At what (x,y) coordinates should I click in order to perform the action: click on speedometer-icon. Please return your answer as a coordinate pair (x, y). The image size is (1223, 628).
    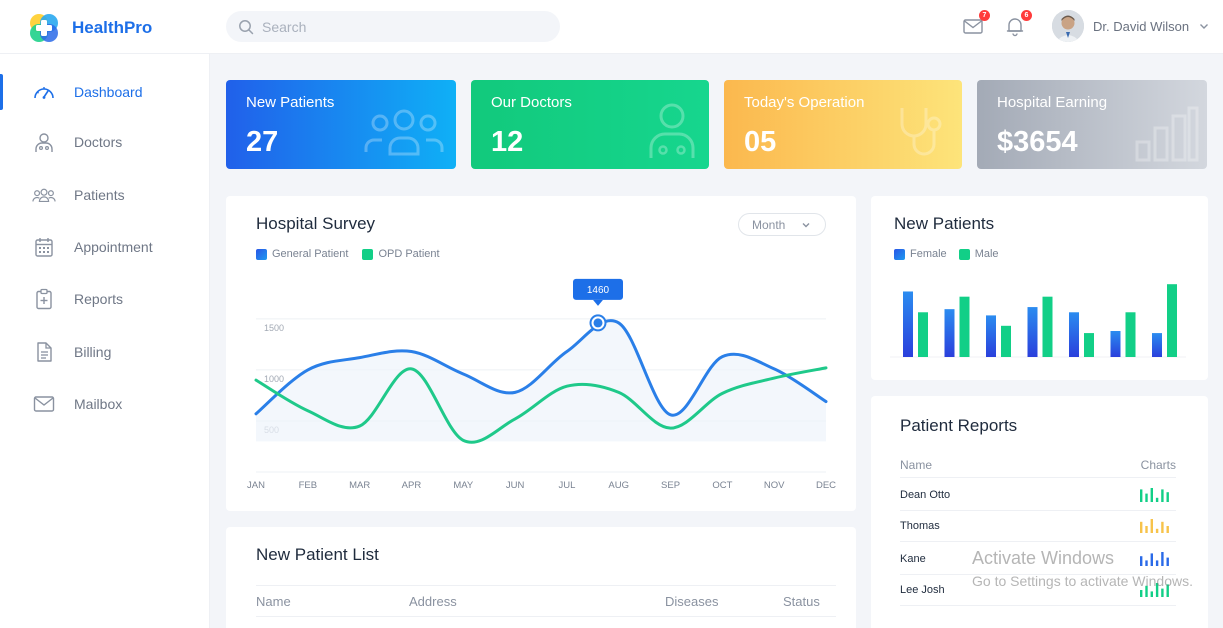
    Looking at the image, I should click on (44, 92).